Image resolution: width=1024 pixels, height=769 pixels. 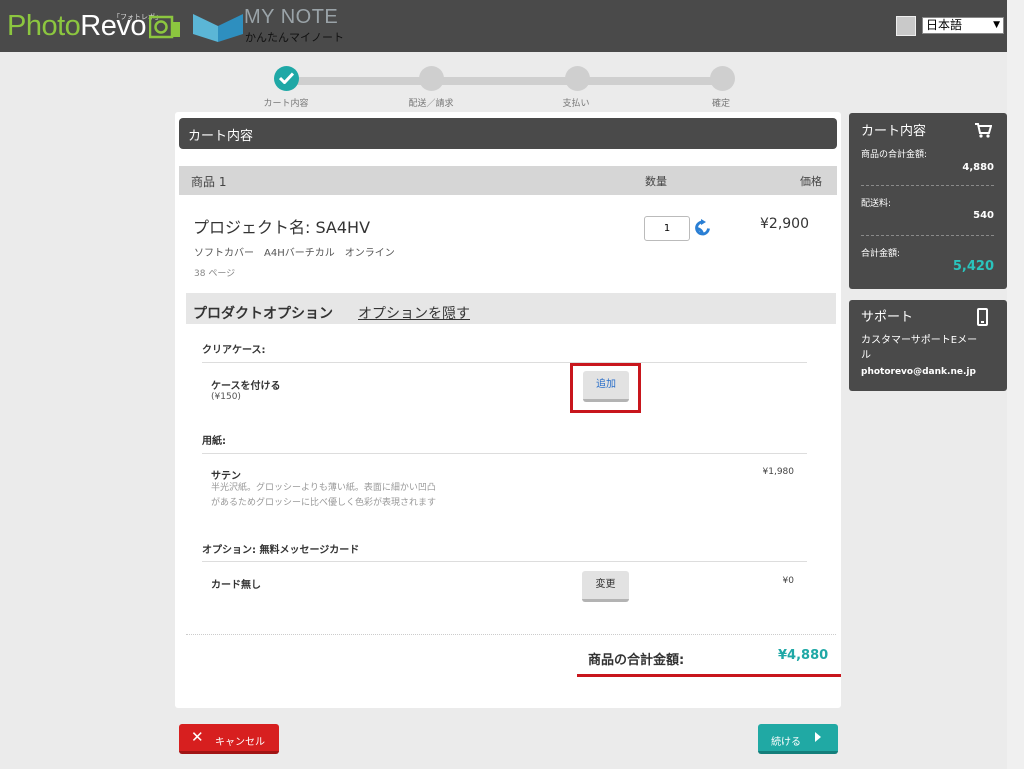 What do you see at coordinates (778, 472) in the screenshot?
I see `paper-option-price: ¥1,980` at bounding box center [778, 472].